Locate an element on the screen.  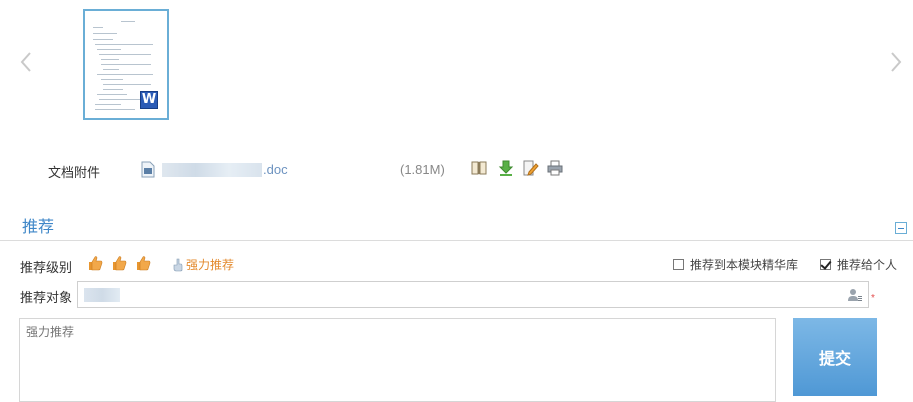
document-thumbnail: W is located at coordinates (126, 64).